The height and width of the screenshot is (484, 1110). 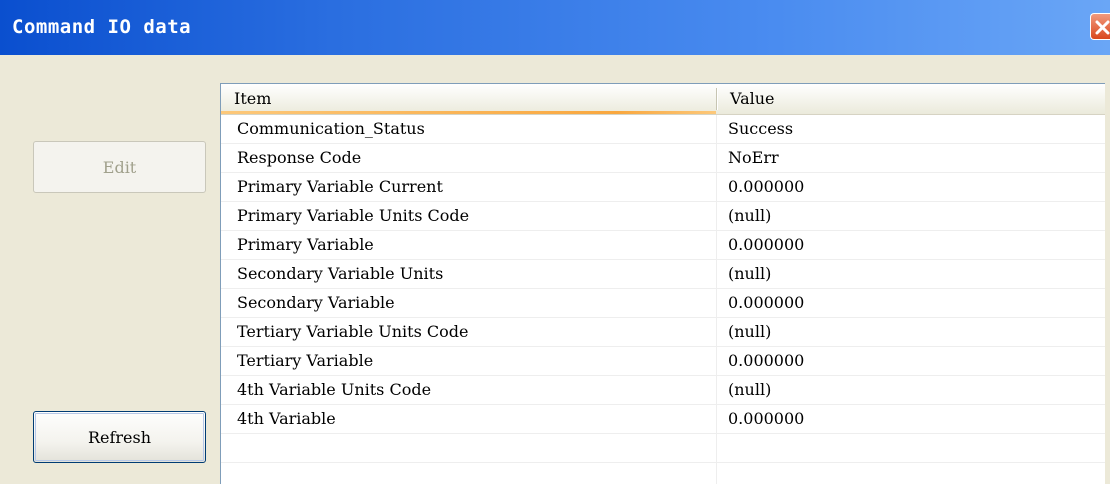 I want to click on row-item-cell: Primary Variable, so click(x=305, y=244).